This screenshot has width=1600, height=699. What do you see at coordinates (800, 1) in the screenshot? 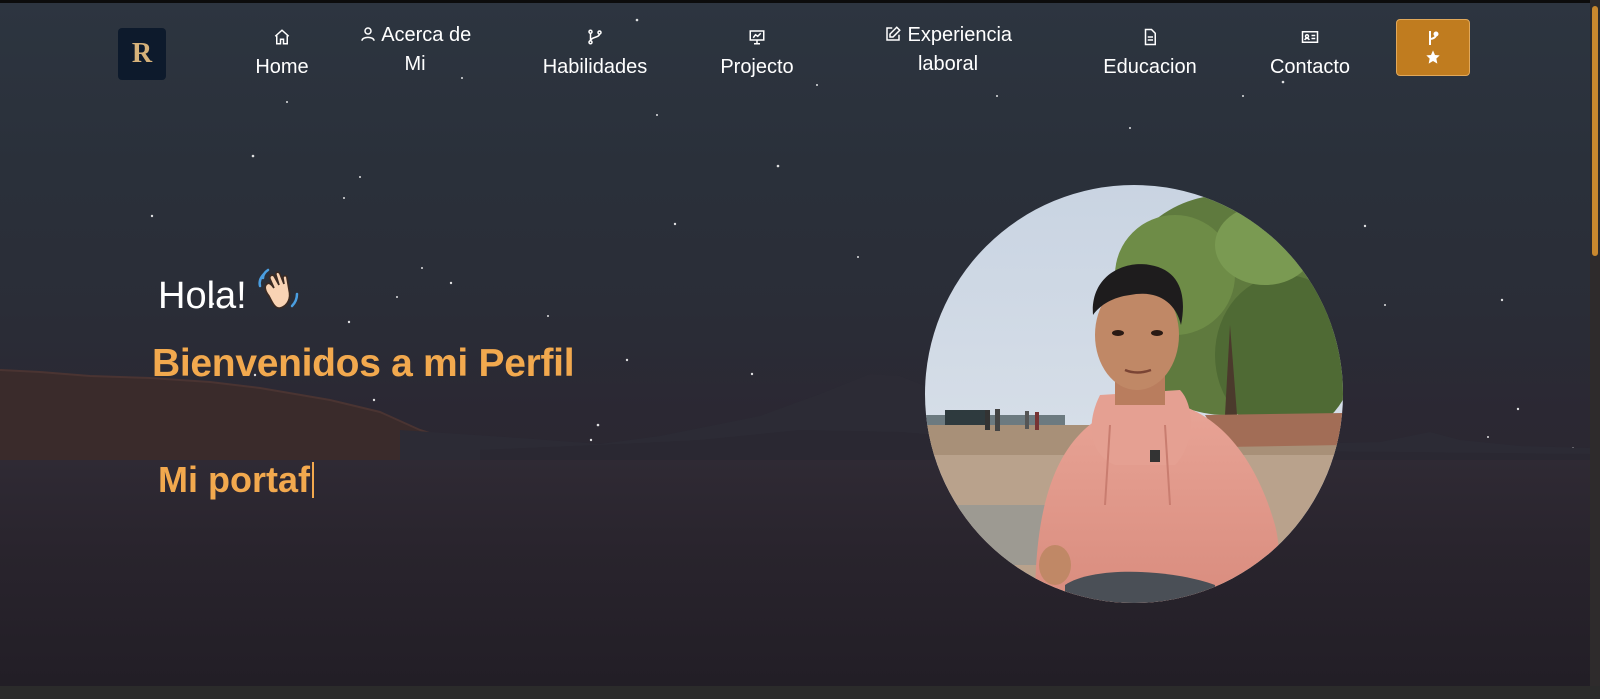
I see `window-top-border` at bounding box center [800, 1].